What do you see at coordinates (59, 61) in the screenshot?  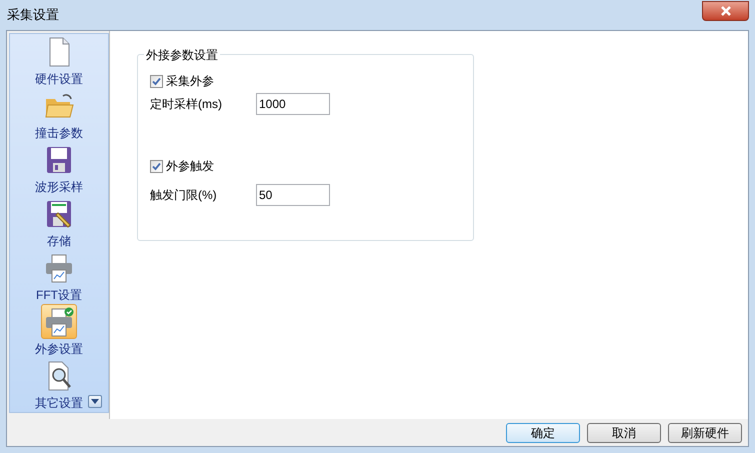 I see `sidebar-item: 硬件设置` at bounding box center [59, 61].